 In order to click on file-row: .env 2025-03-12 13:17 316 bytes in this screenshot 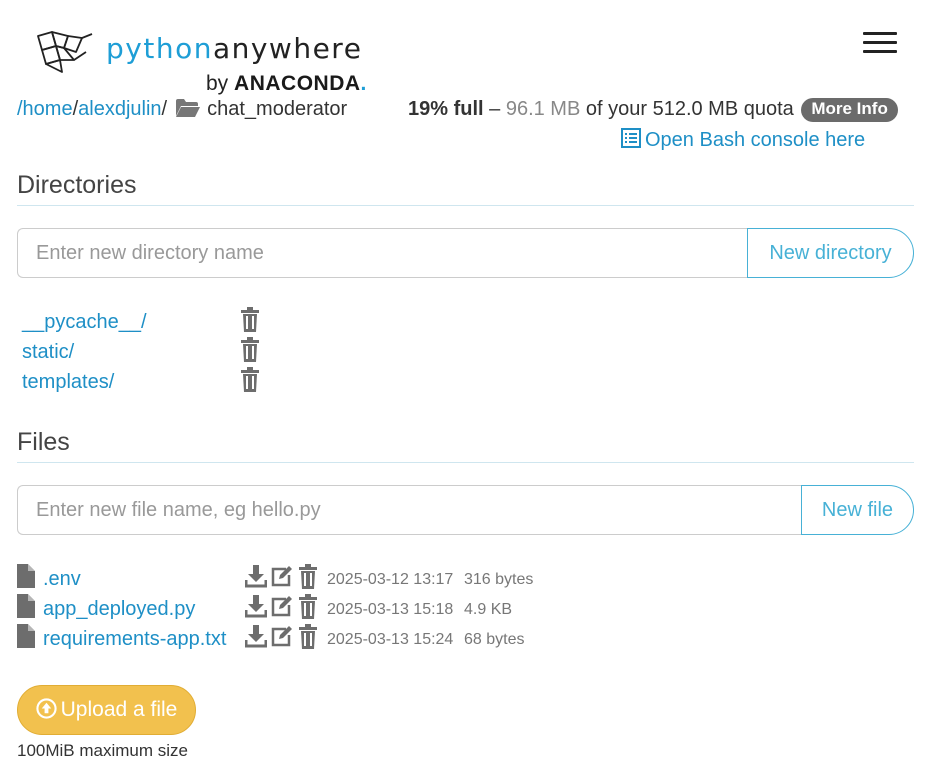, I will do `click(317, 580)`.